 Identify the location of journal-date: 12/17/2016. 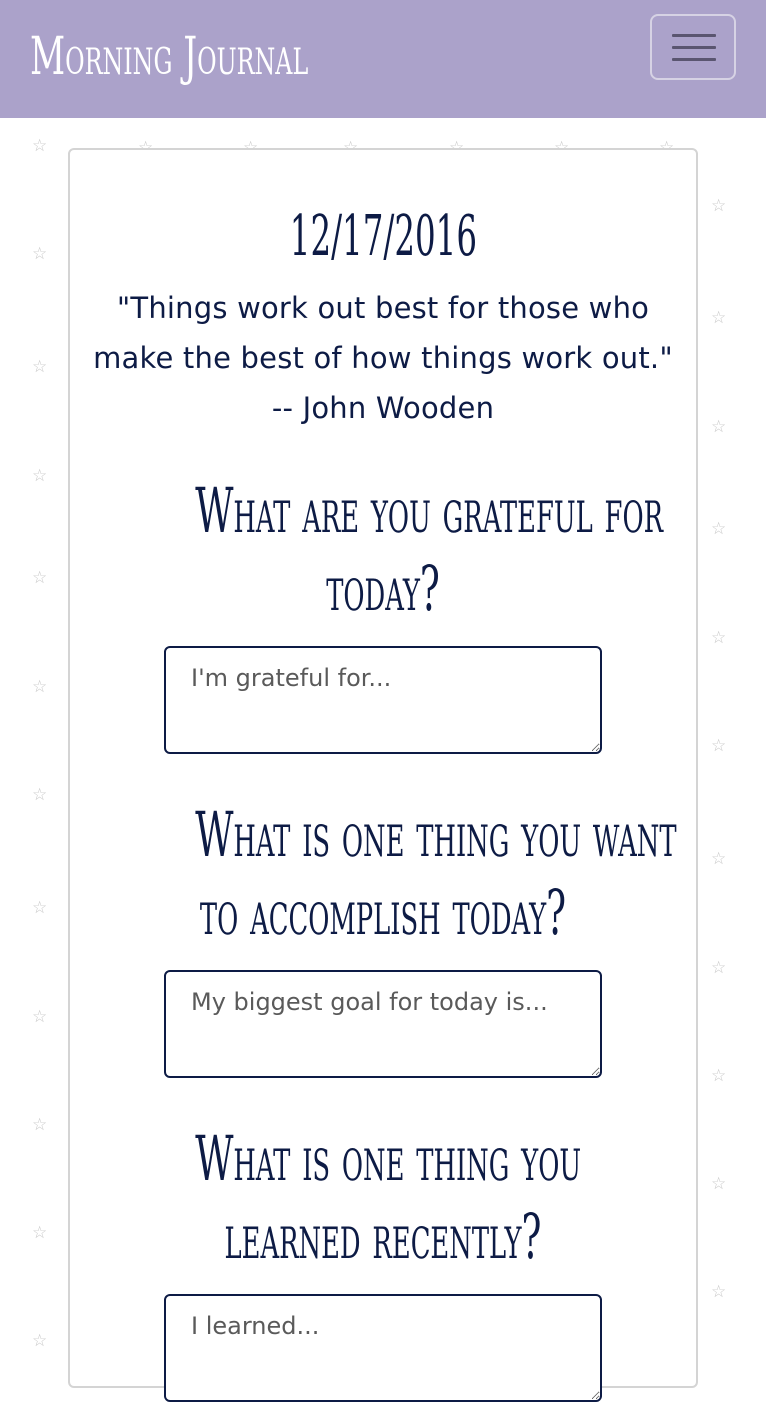
(383, 236).